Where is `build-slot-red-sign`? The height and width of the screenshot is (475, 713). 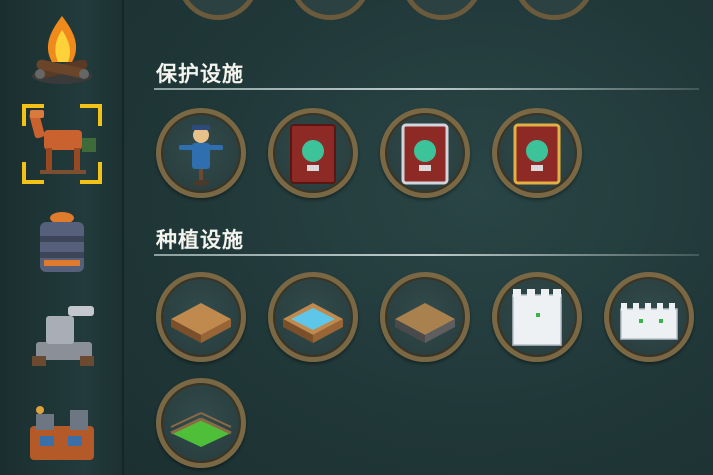
build-slot-red-sign is located at coordinates (313, 153).